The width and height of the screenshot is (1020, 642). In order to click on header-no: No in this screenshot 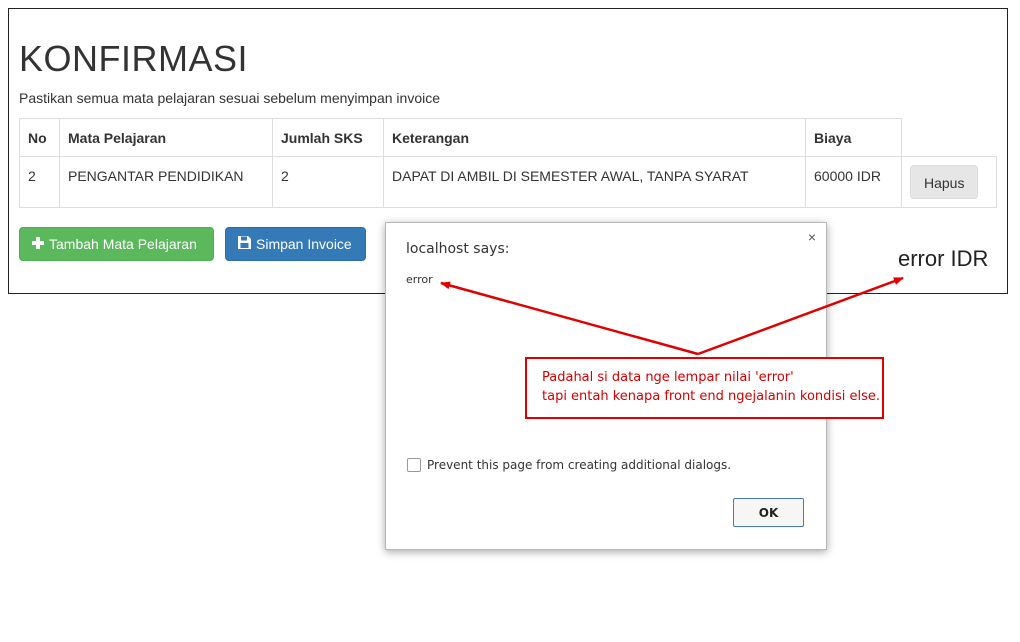, I will do `click(39, 137)`.